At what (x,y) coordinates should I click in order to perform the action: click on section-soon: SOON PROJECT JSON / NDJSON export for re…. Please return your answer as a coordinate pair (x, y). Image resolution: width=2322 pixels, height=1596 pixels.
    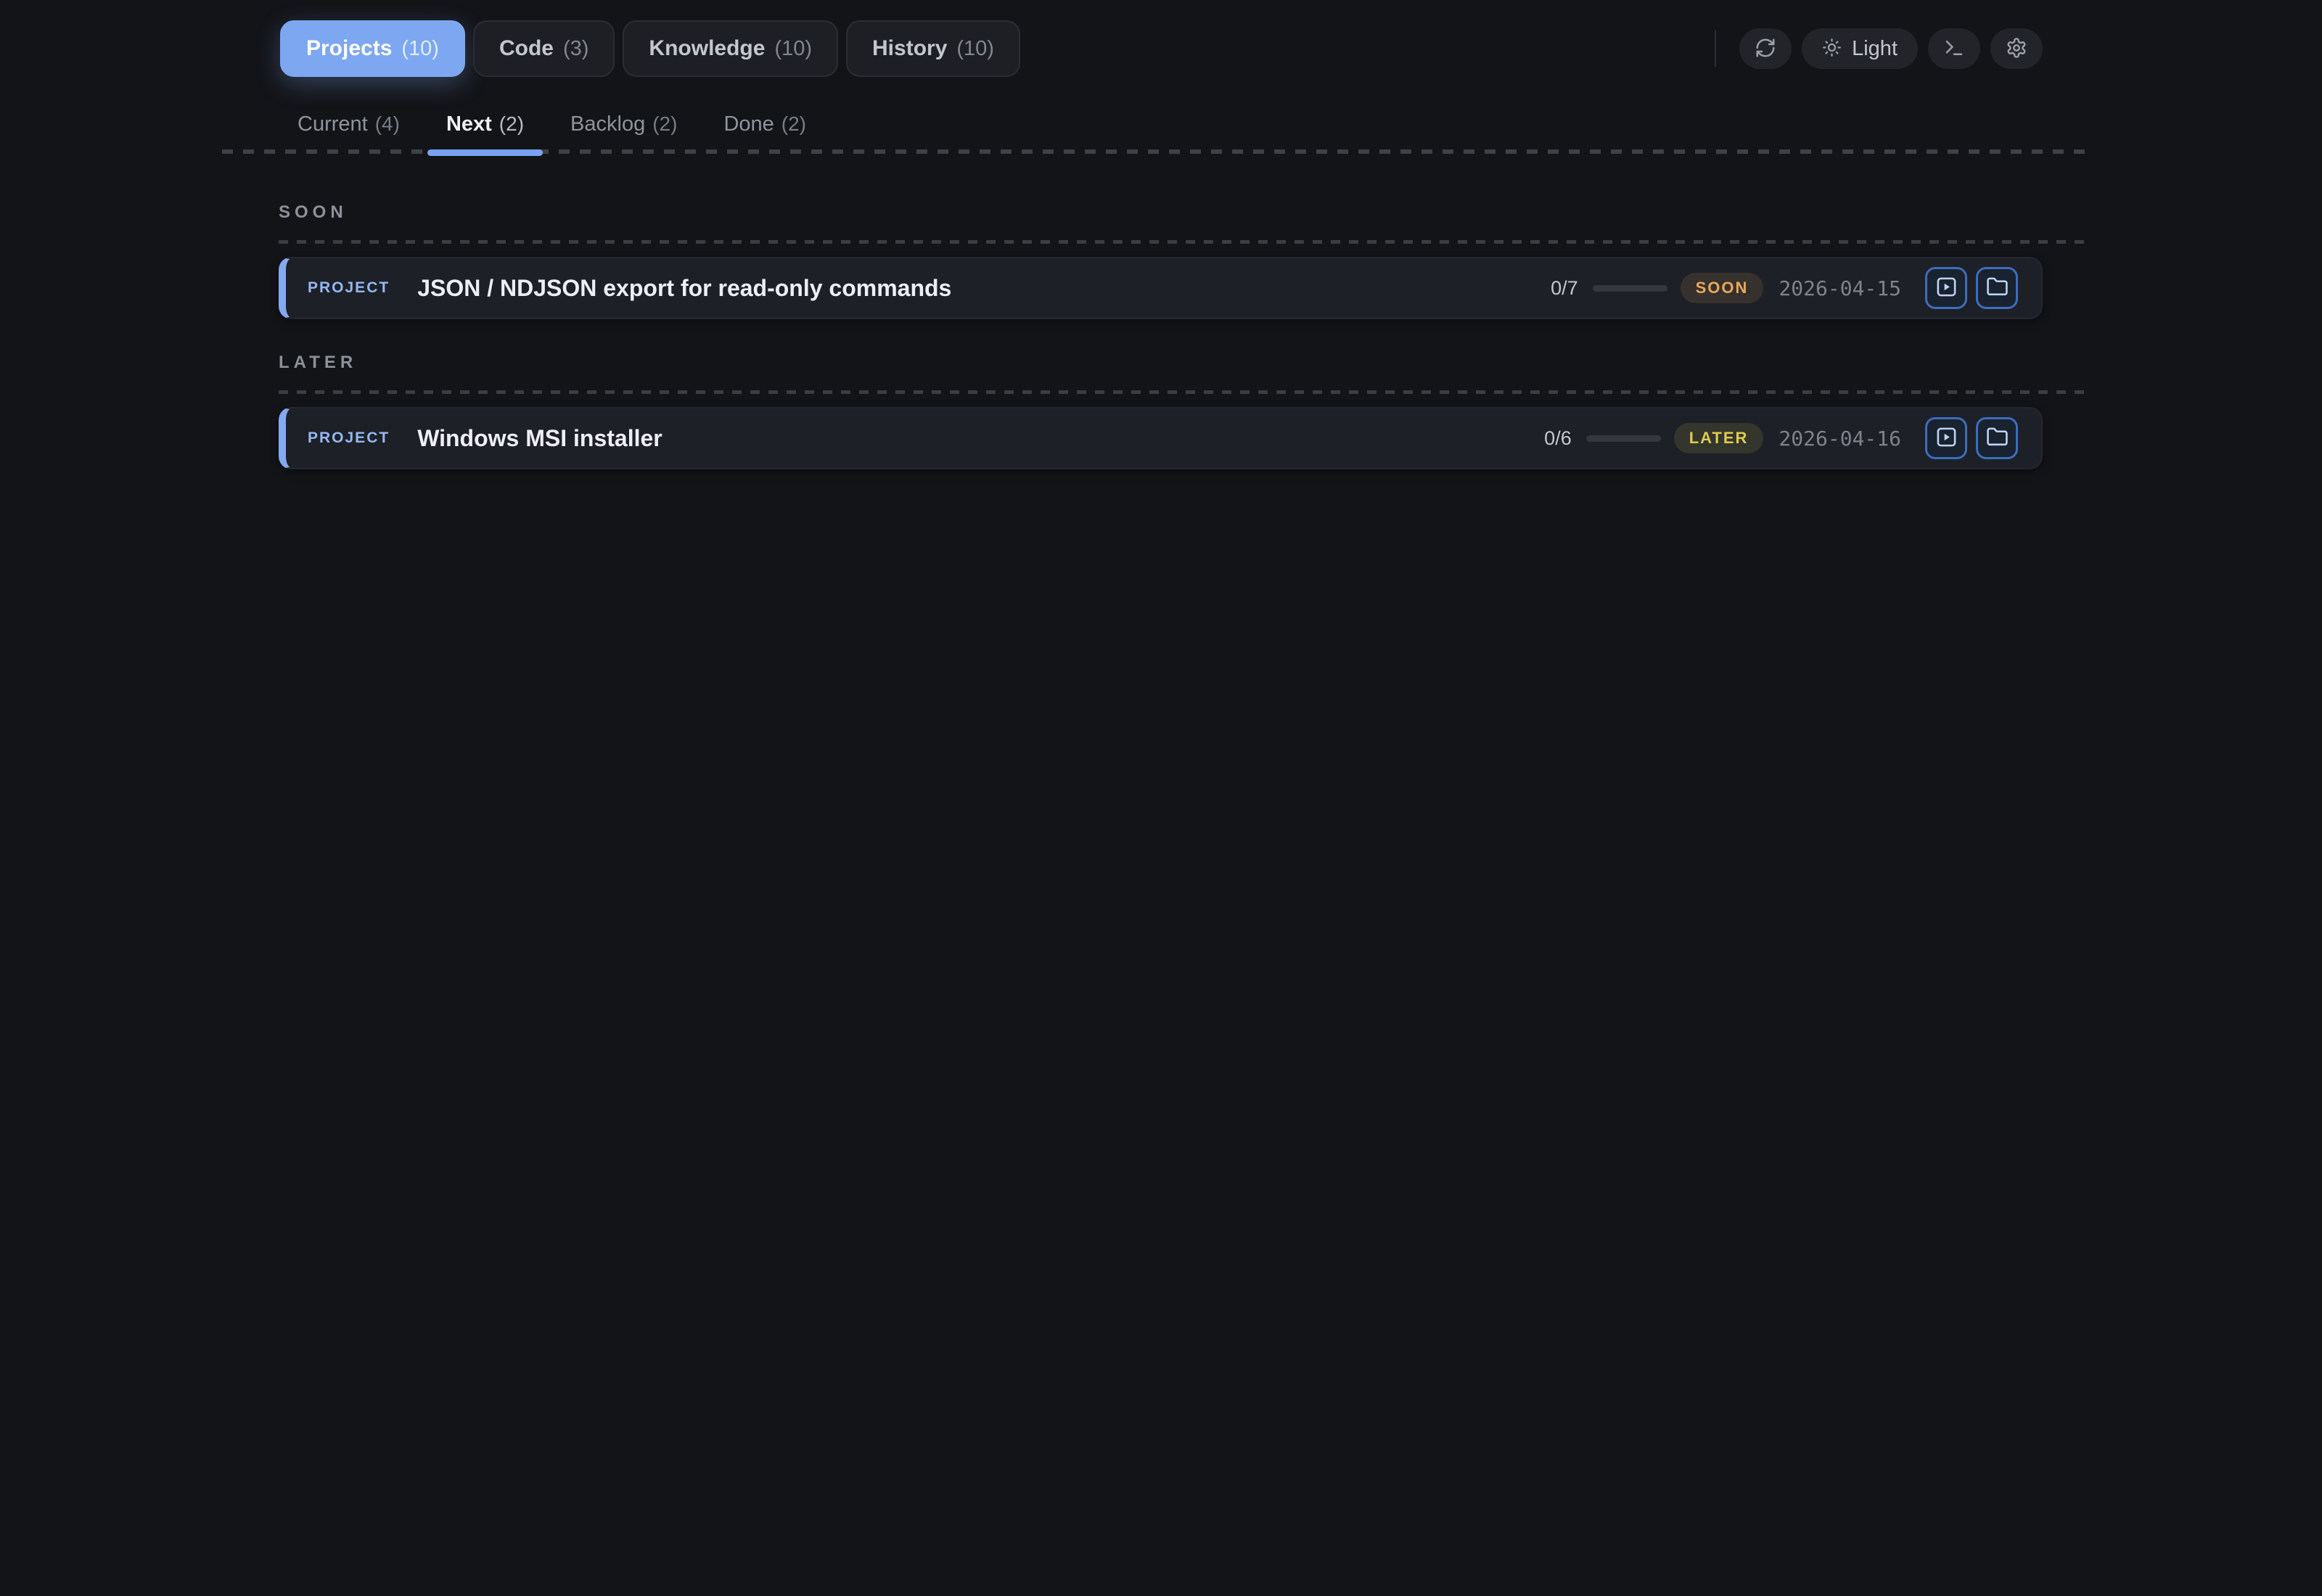
    Looking at the image, I should click on (1184, 260).